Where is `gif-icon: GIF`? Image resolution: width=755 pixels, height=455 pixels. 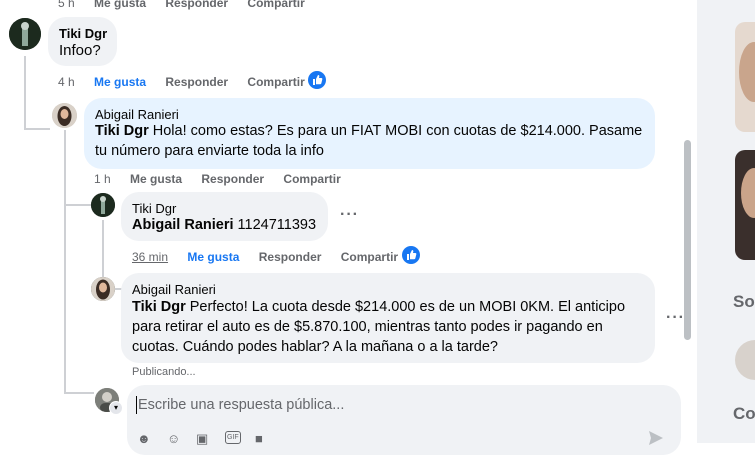
gif-icon: GIF is located at coordinates (233, 437).